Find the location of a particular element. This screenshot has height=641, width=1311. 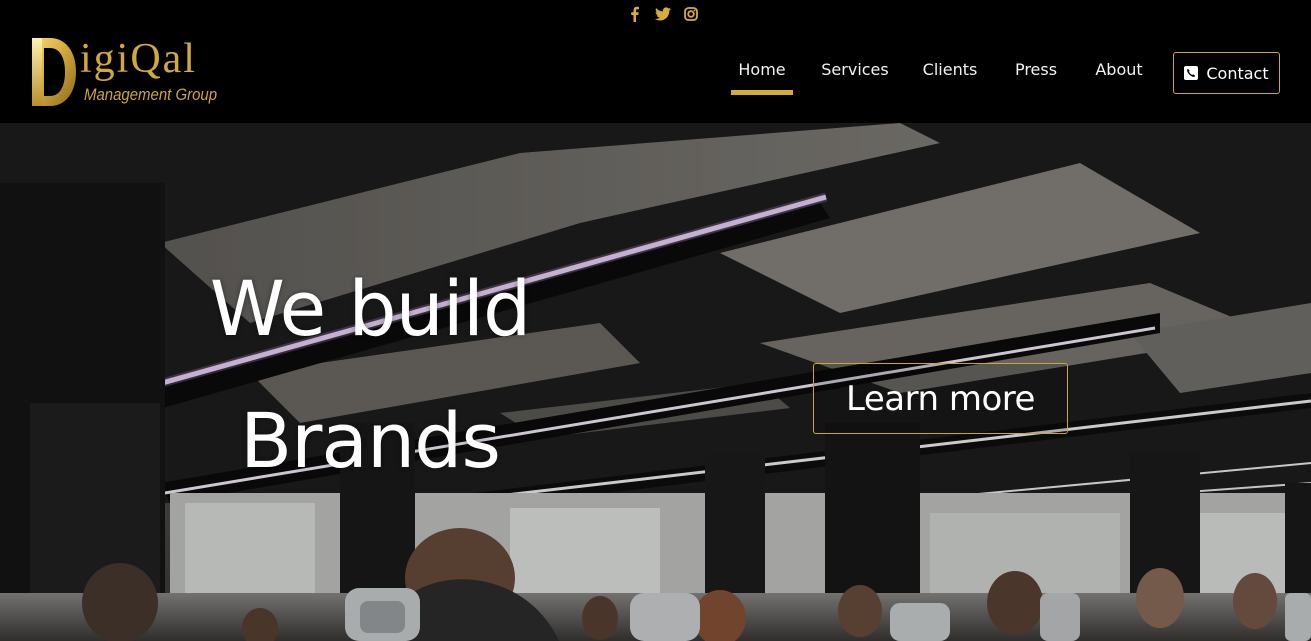

hero-title-line-1: We build is located at coordinates (370, 308).